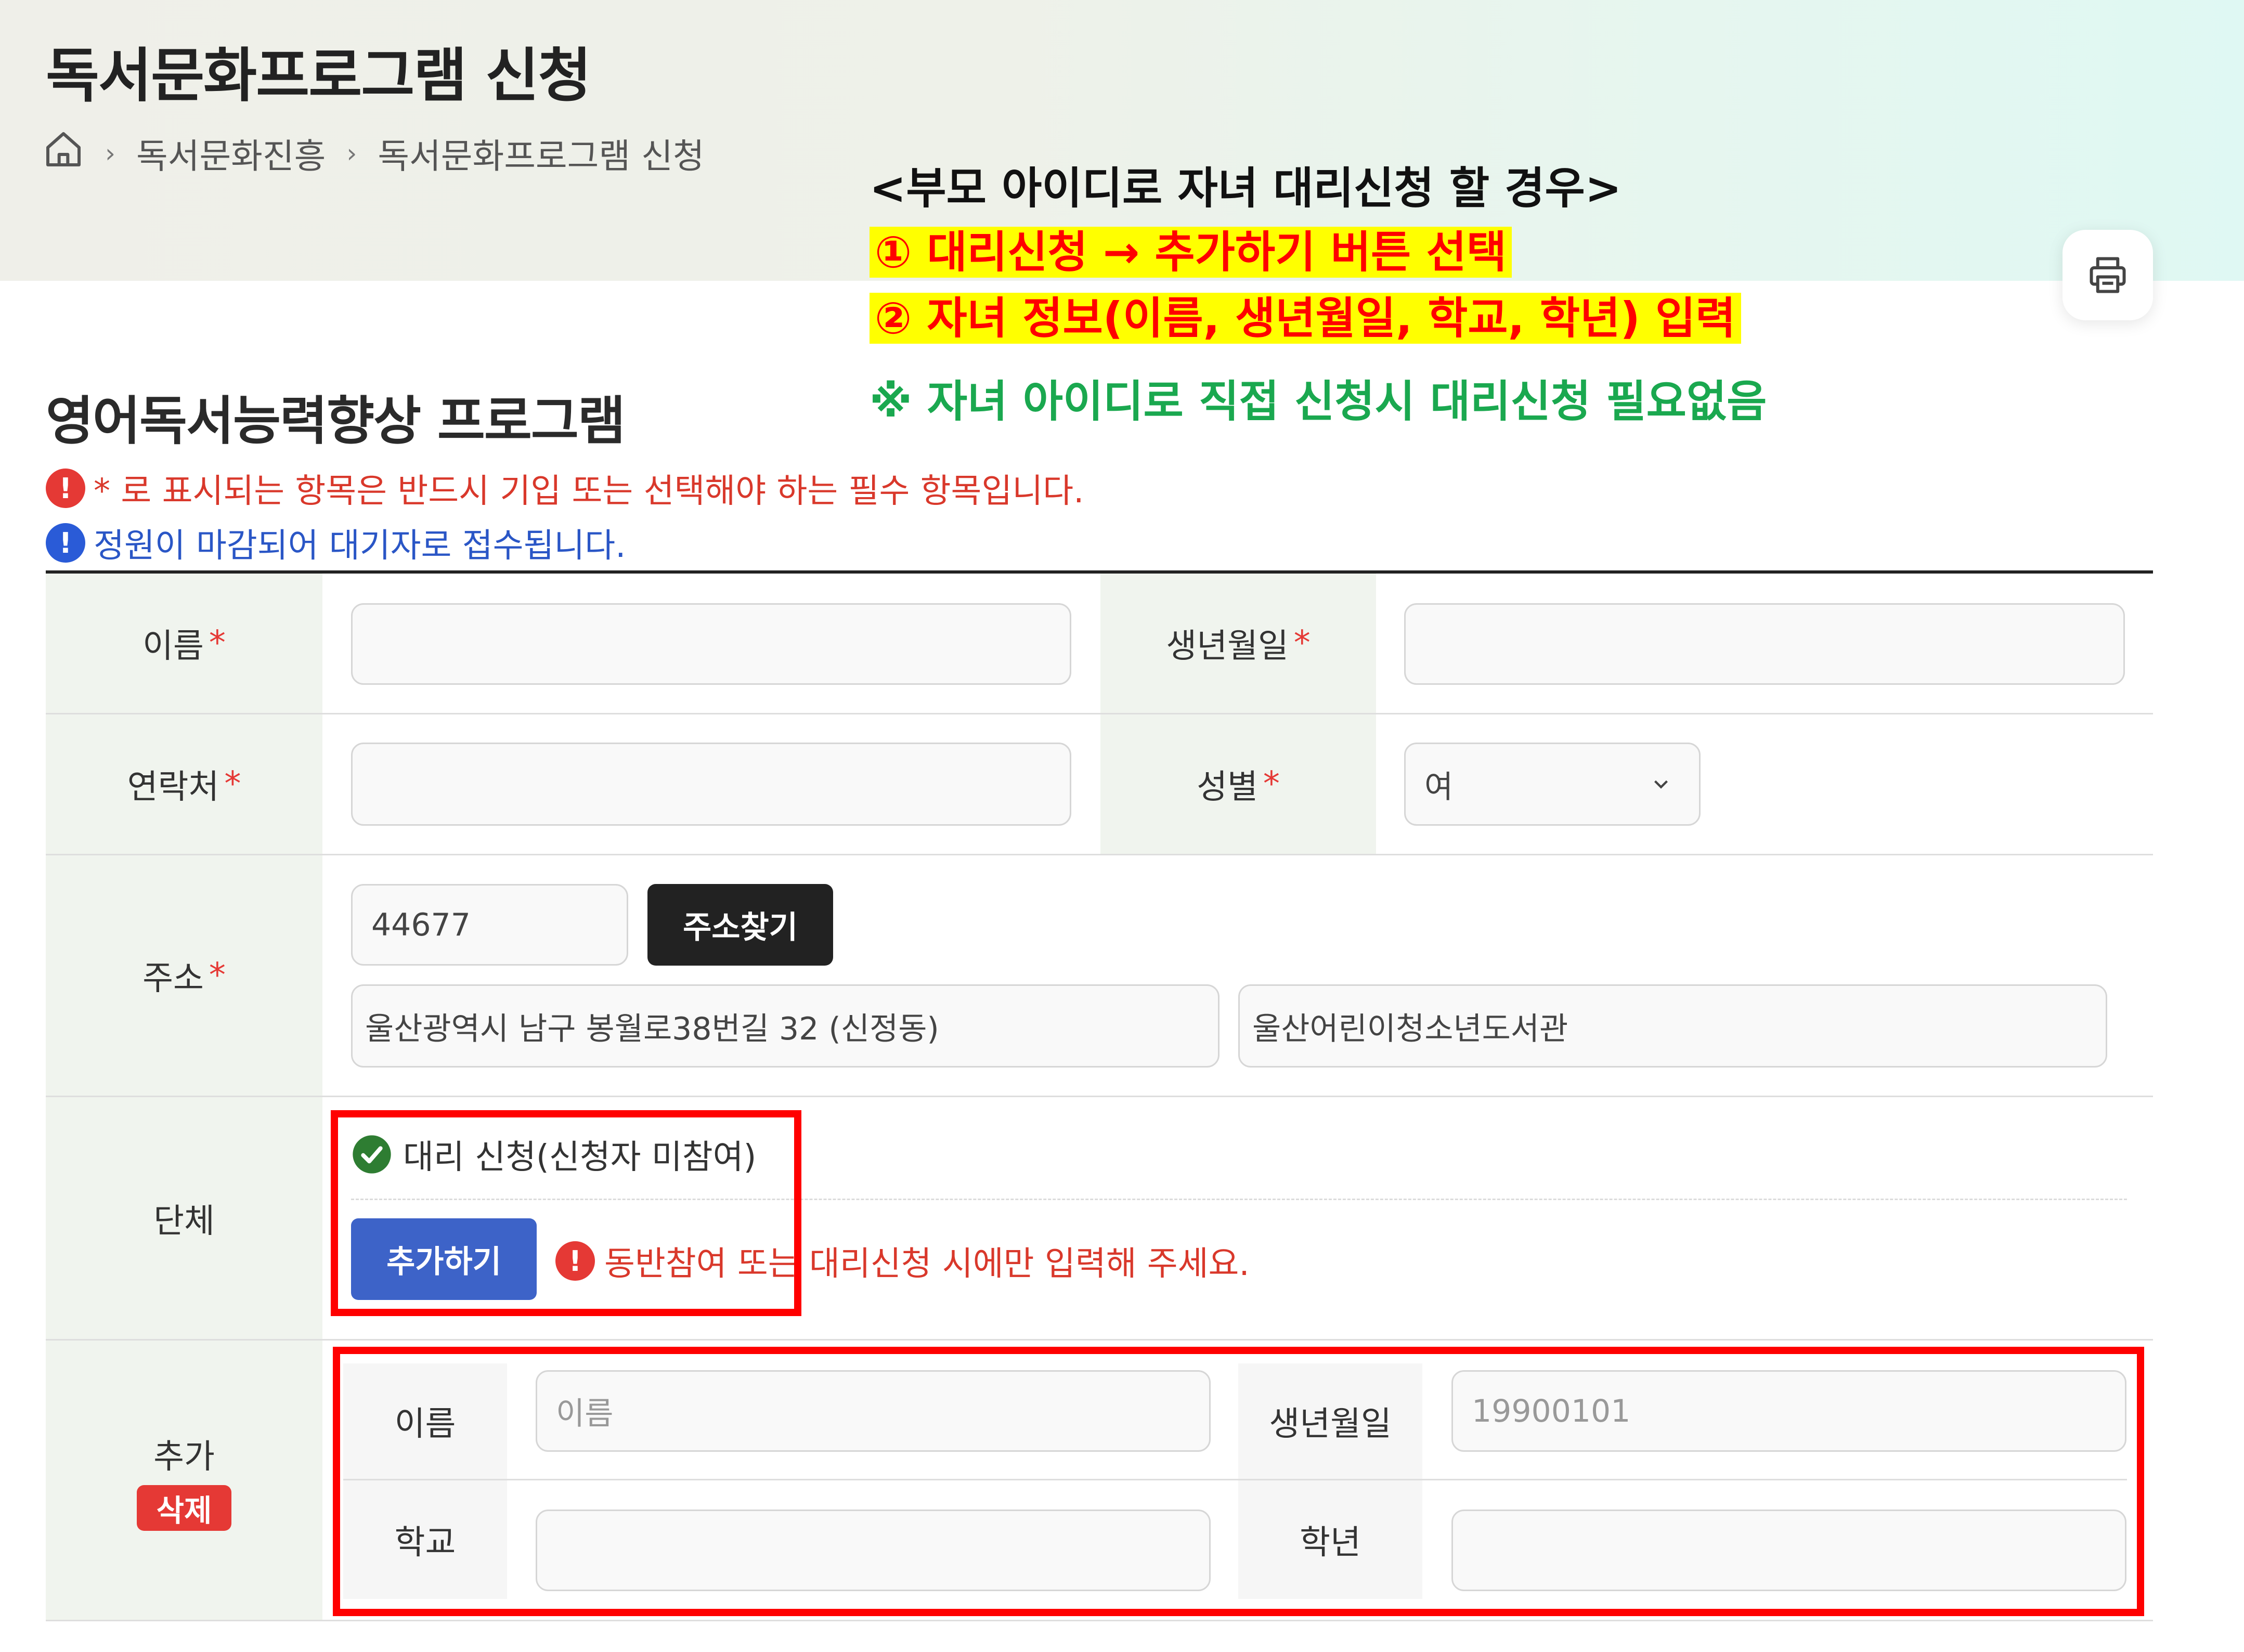 This screenshot has width=2244, height=1652. Describe the element at coordinates (184, 1508) in the screenshot. I see `delete-button: 삭제` at that location.